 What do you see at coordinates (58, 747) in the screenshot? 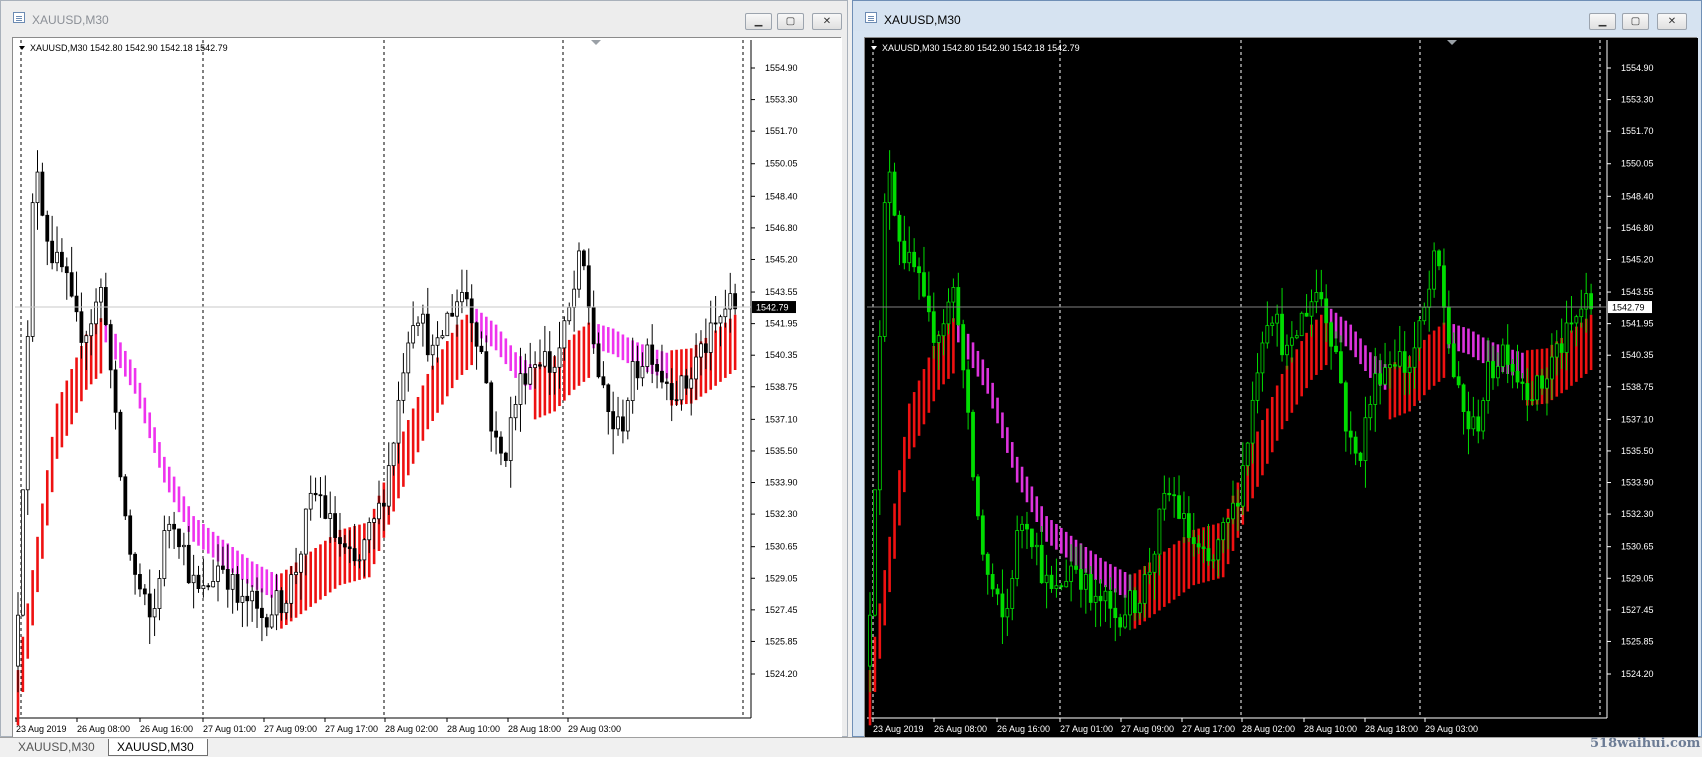
I see `chart-tab: XAUUSD,M30` at bounding box center [58, 747].